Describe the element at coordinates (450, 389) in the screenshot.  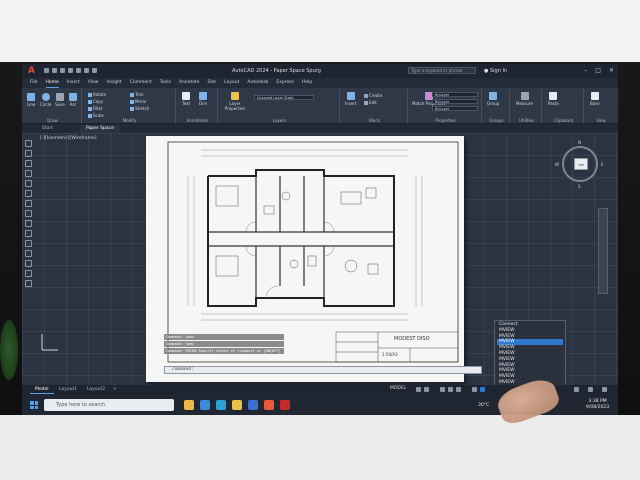
I see `polar-icon` at that location.